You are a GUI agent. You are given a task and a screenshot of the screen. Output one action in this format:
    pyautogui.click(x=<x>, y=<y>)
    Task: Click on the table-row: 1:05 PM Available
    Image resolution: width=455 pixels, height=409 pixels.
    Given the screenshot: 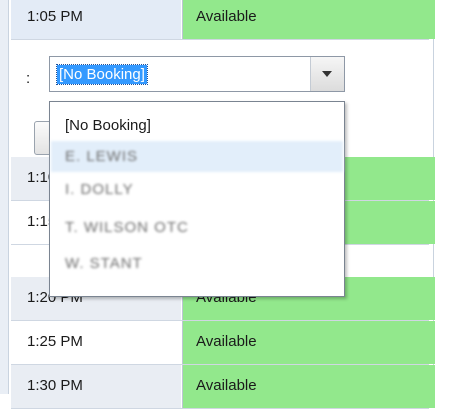 What is the action you would take?
    pyautogui.click(x=223, y=20)
    